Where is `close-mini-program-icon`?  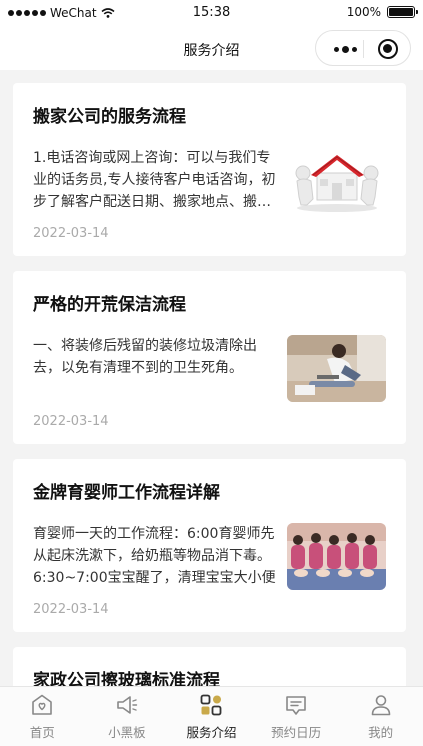
close-mini-program-icon is located at coordinates (388, 49).